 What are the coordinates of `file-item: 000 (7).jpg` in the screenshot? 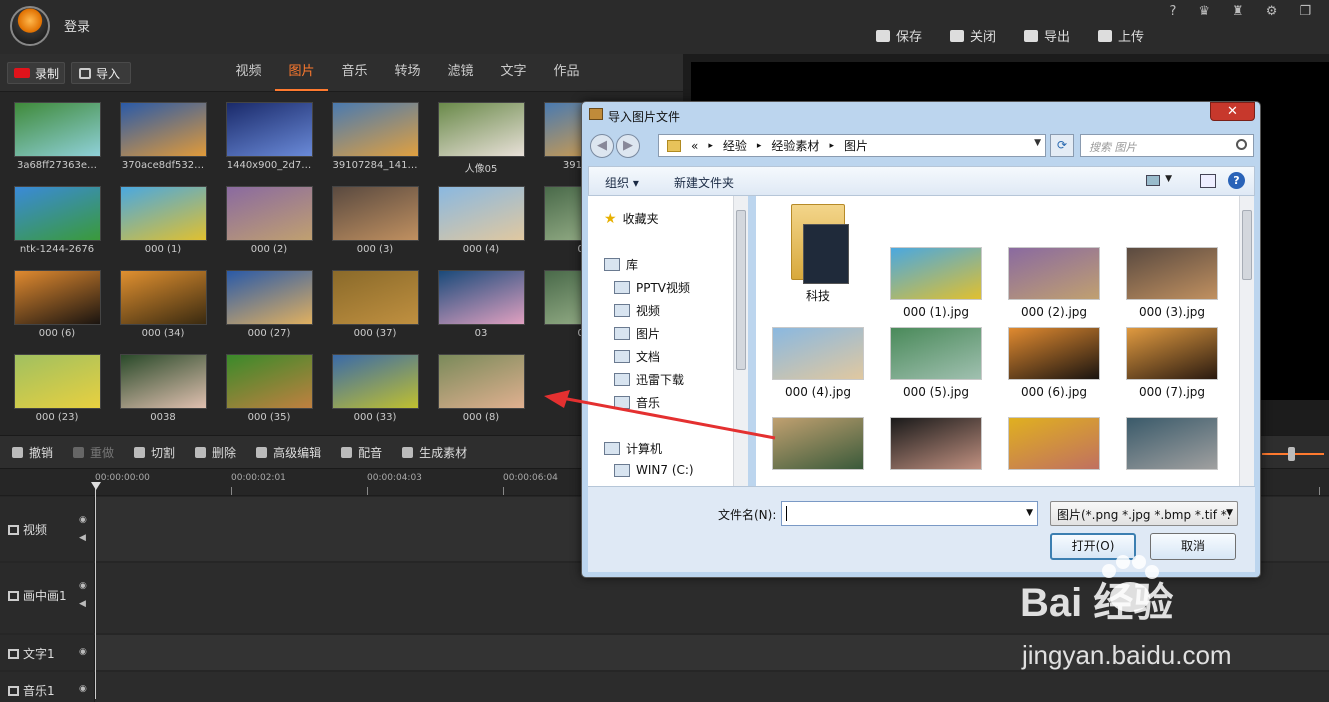 It's located at (1172, 363).